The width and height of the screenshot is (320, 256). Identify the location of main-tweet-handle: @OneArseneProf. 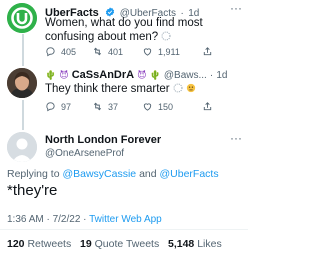
(84, 153).